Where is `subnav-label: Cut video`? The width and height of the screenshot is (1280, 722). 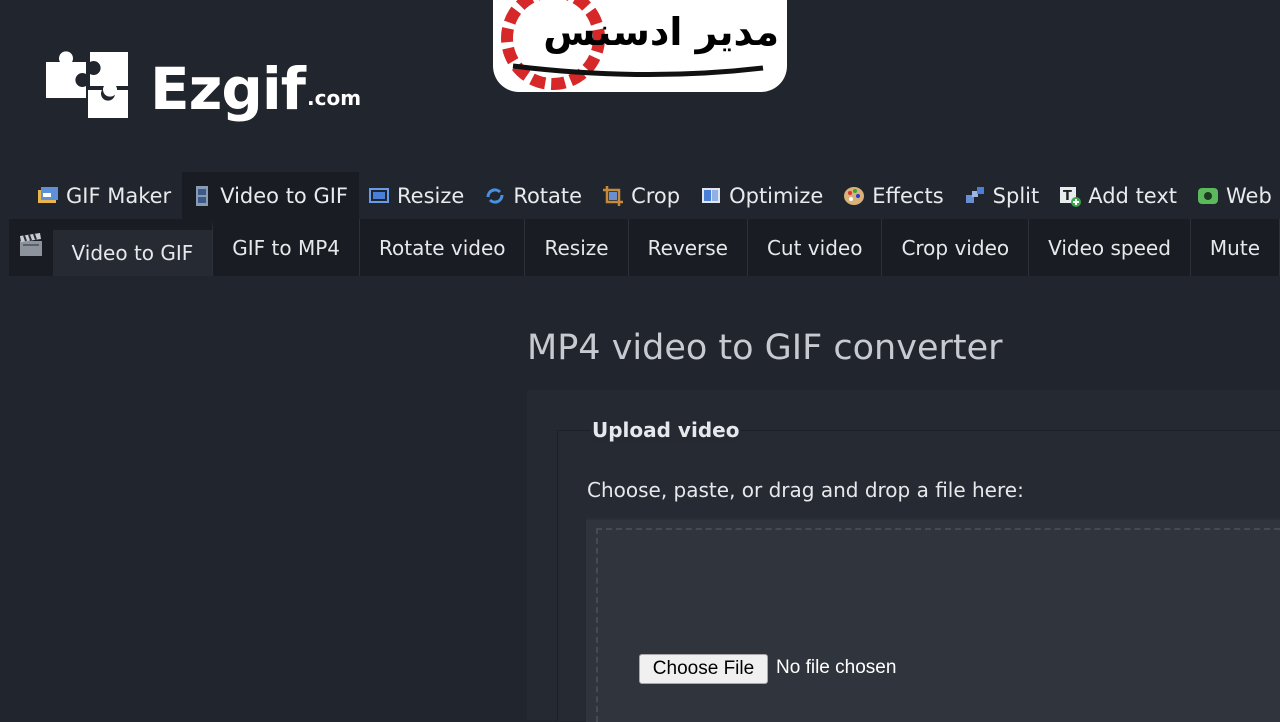
subnav-label: Cut video is located at coordinates (814, 247).